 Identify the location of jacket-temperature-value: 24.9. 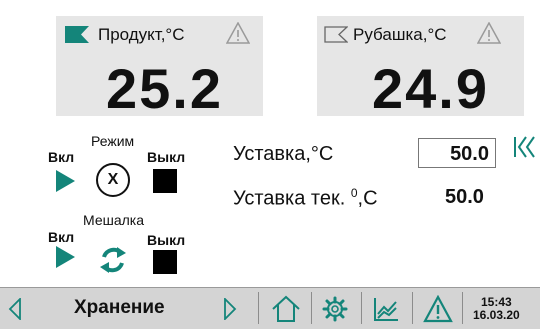
(430, 88).